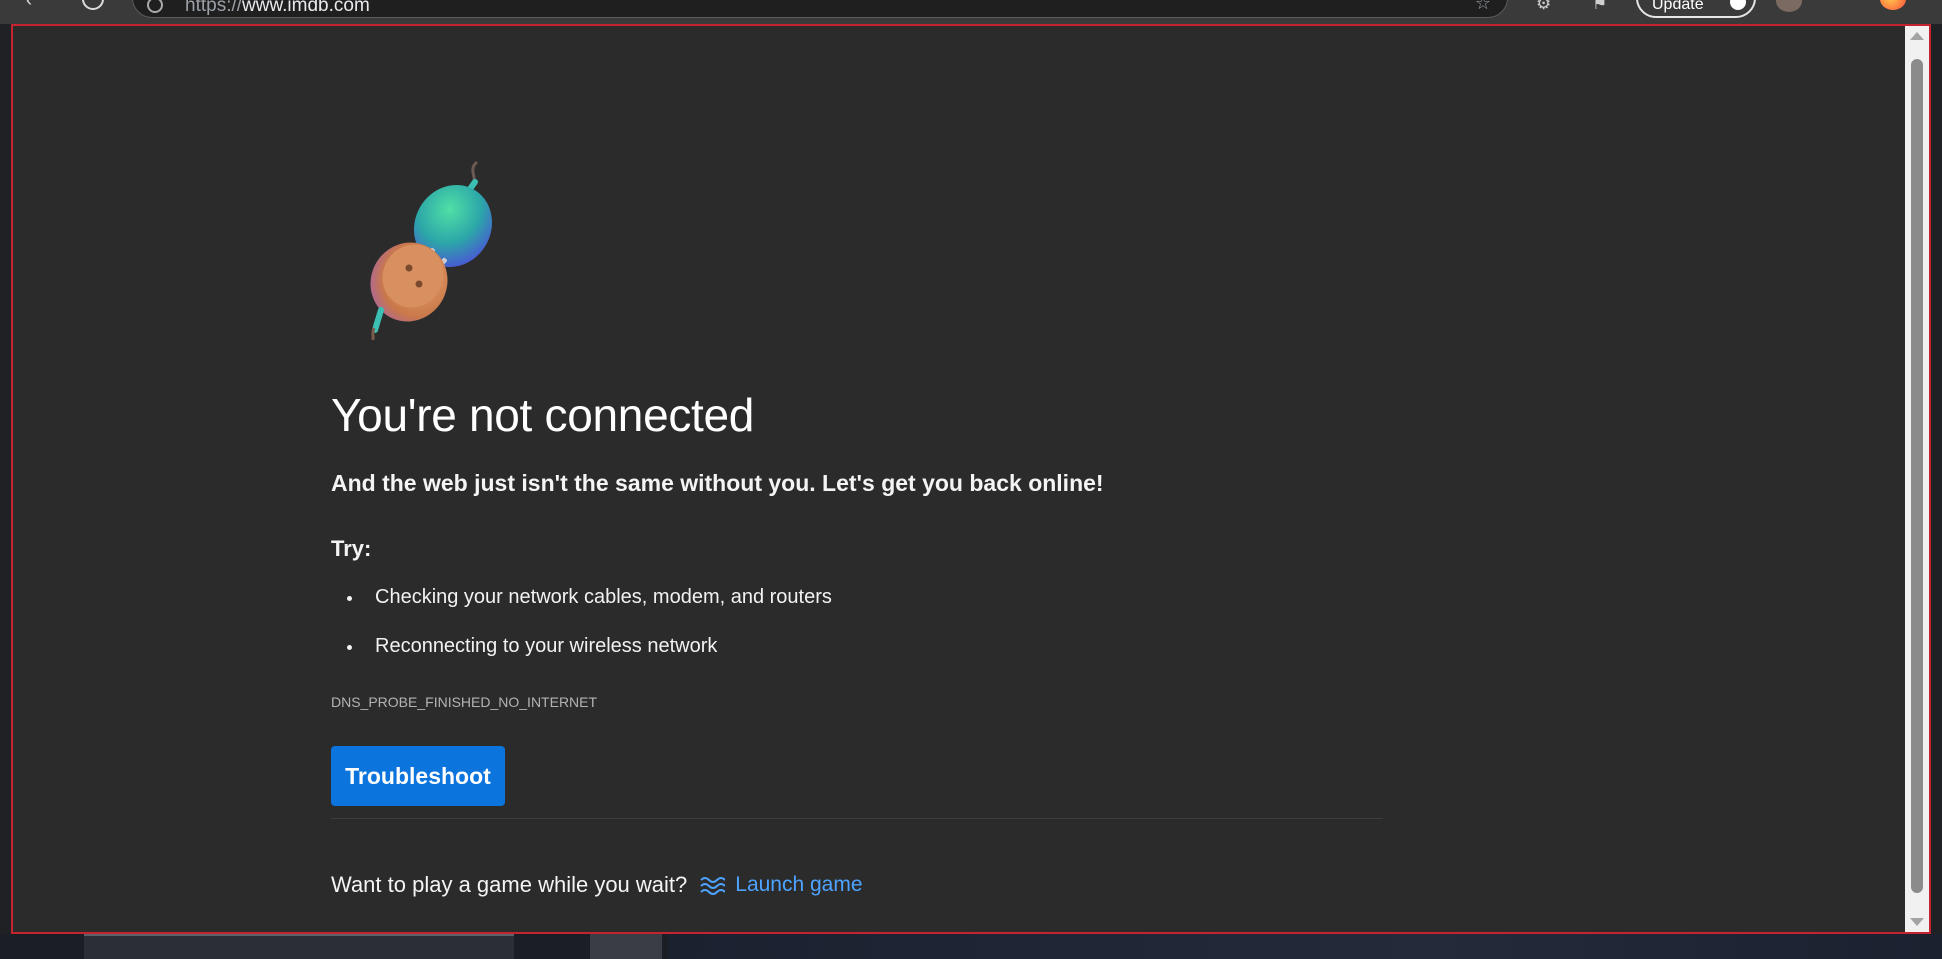 The width and height of the screenshot is (1942, 959). What do you see at coordinates (431, 250) in the screenshot?
I see `unplugged-plug-illustration` at bounding box center [431, 250].